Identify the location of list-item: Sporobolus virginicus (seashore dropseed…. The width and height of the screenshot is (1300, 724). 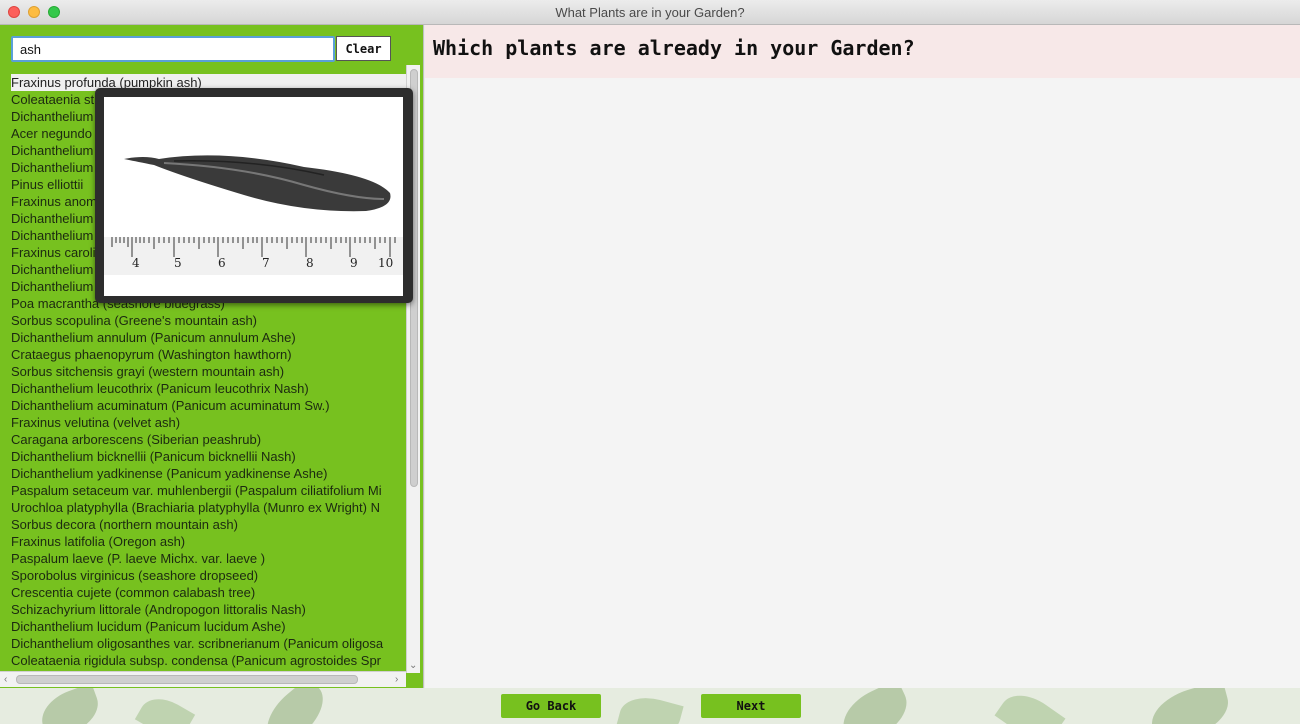
(208, 575).